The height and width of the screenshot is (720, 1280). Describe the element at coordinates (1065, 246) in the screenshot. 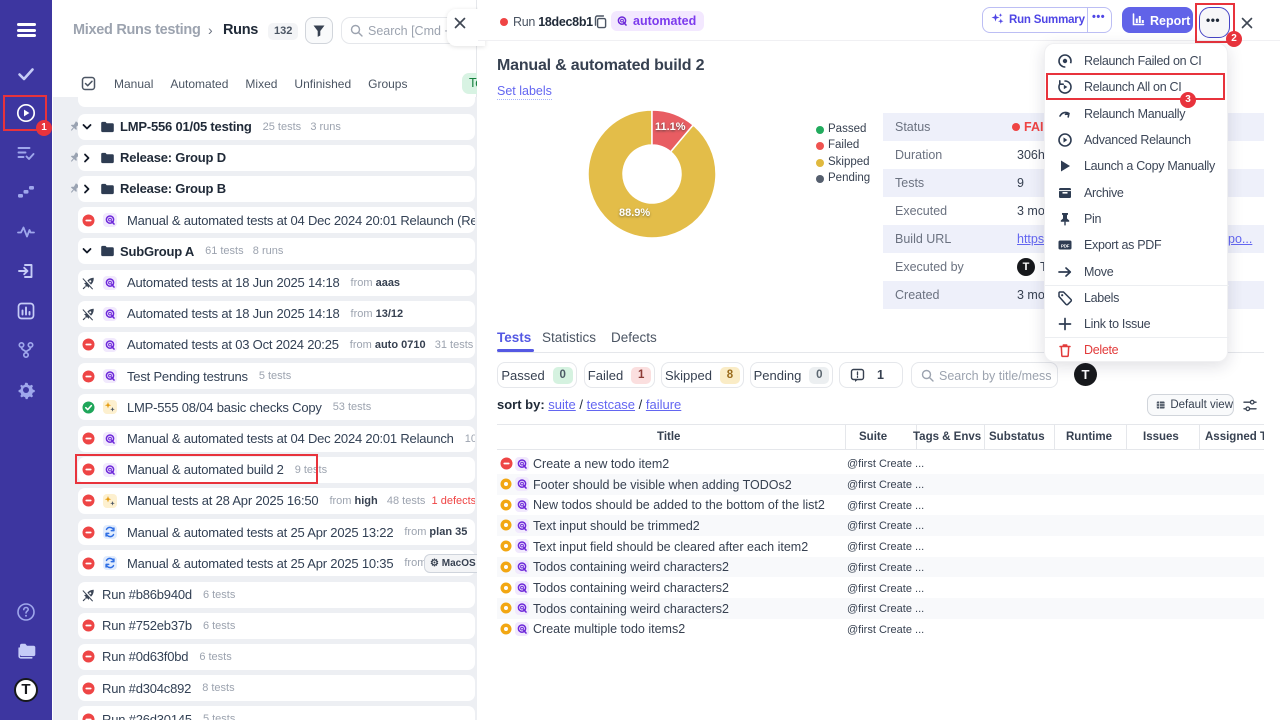

I see `svg-text: PDF` at that location.